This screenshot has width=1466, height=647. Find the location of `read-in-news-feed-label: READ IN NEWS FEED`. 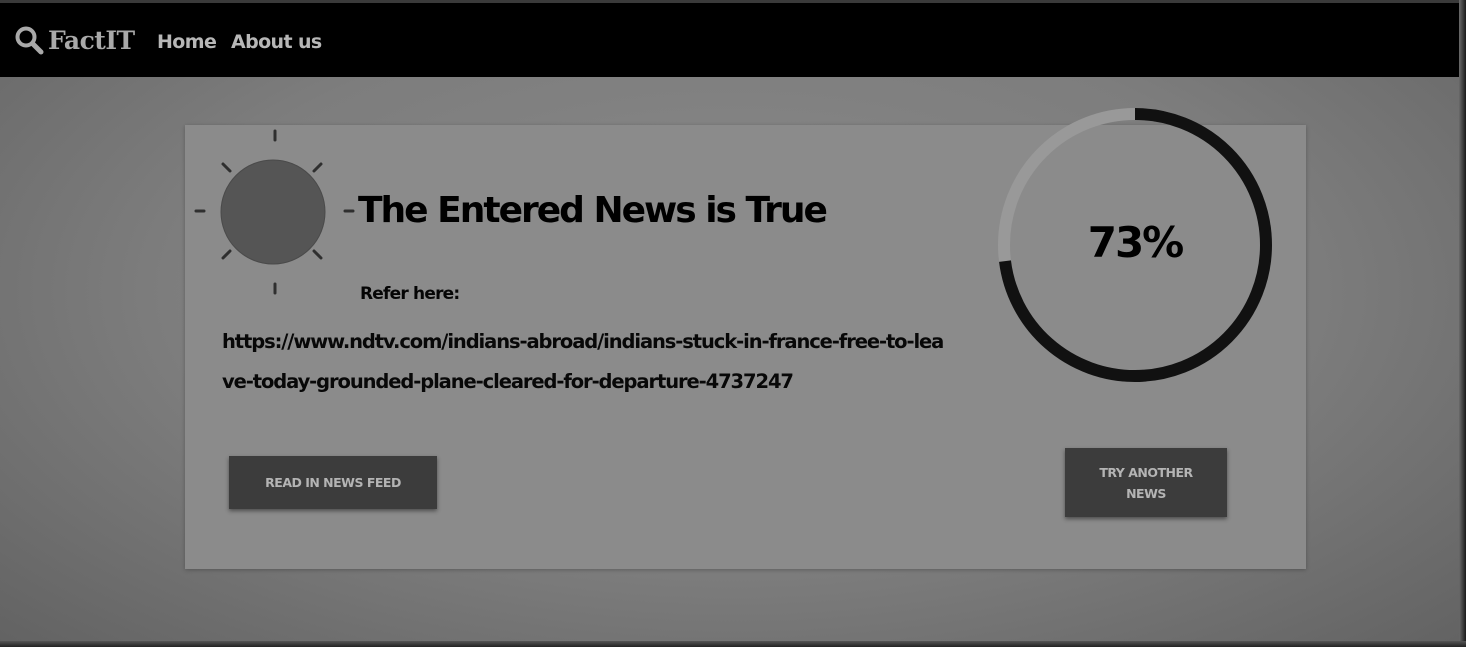

read-in-news-feed-label: READ IN NEWS FEED is located at coordinates (333, 482).